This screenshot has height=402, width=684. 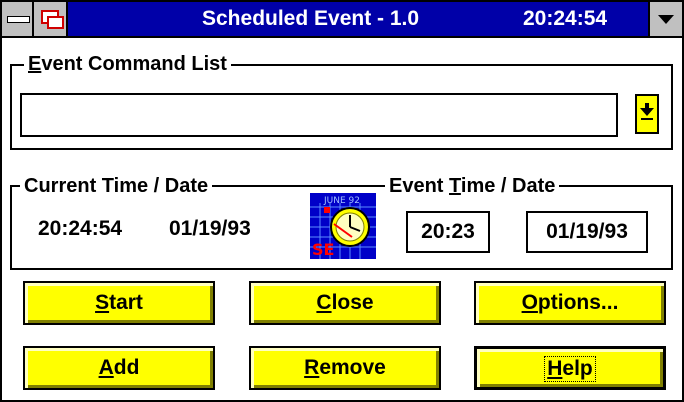 What do you see at coordinates (565, 18) in the screenshot?
I see `title-clock: 20:24:54` at bounding box center [565, 18].